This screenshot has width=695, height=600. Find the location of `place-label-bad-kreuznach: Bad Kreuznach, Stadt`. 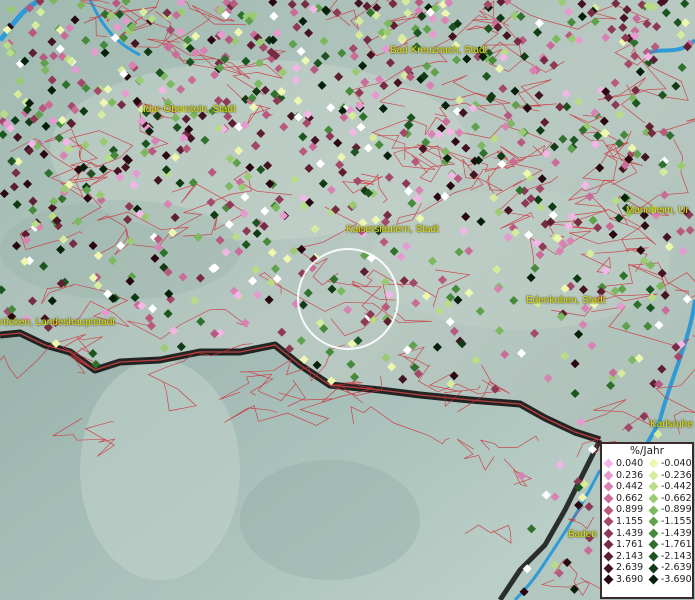

place-label-bad-kreuznach: Bad Kreuznach, Stadt is located at coordinates (439, 50).